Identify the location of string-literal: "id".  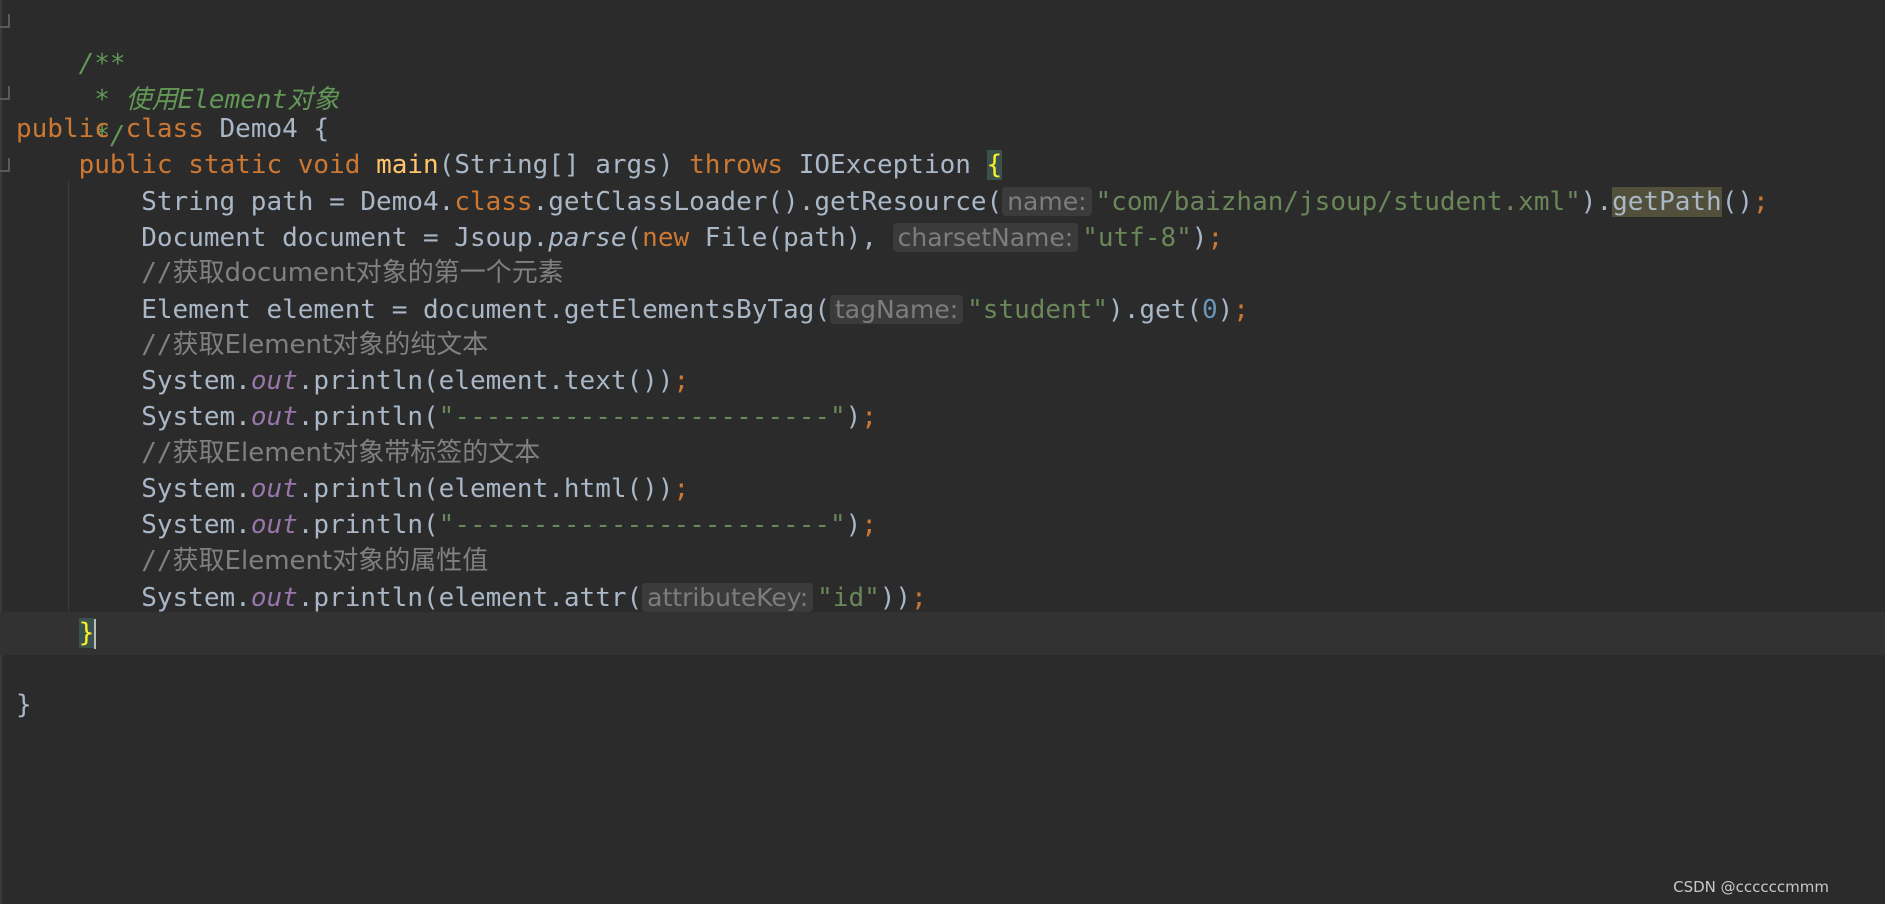
(848, 598).